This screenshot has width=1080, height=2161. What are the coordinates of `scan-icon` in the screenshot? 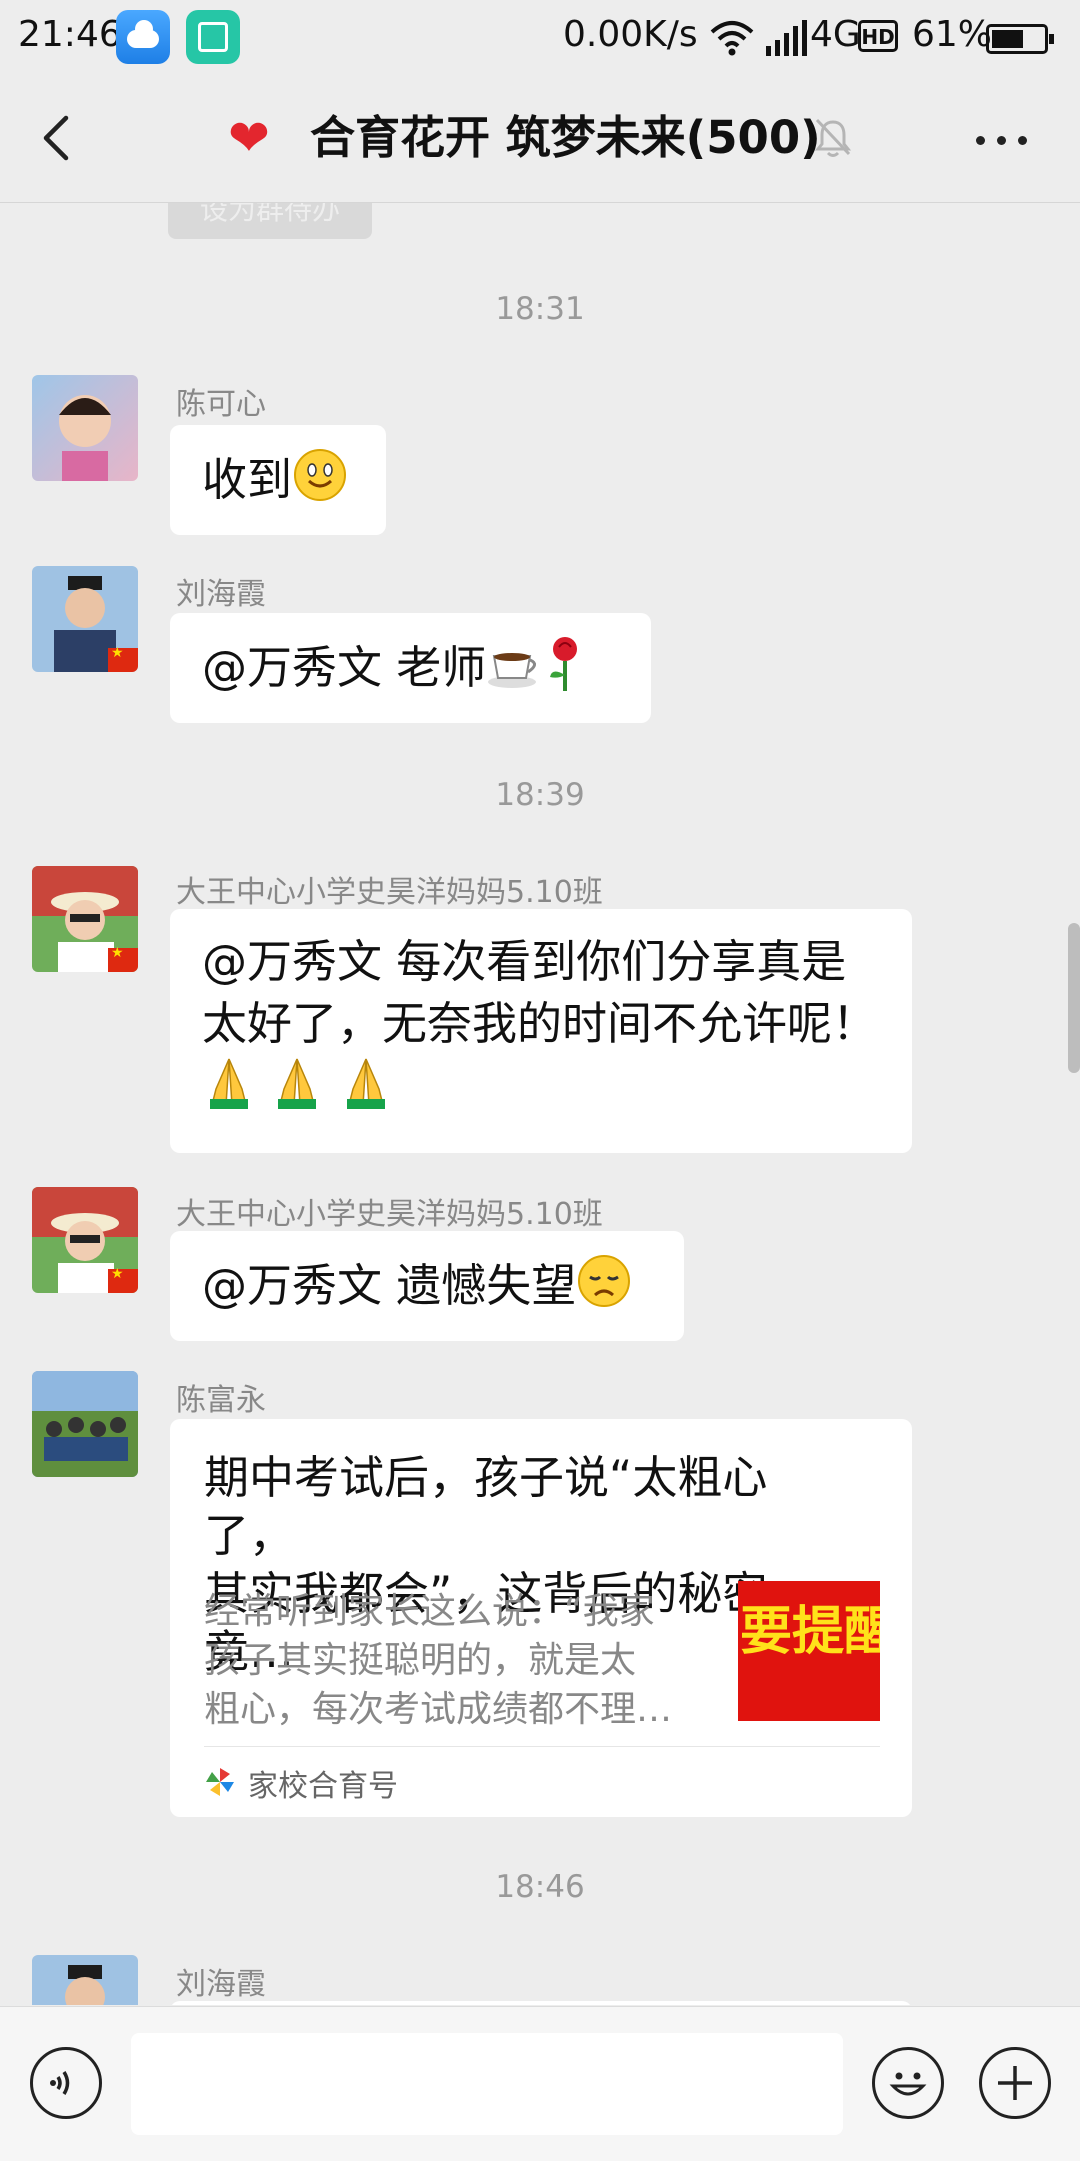 It's located at (213, 37).